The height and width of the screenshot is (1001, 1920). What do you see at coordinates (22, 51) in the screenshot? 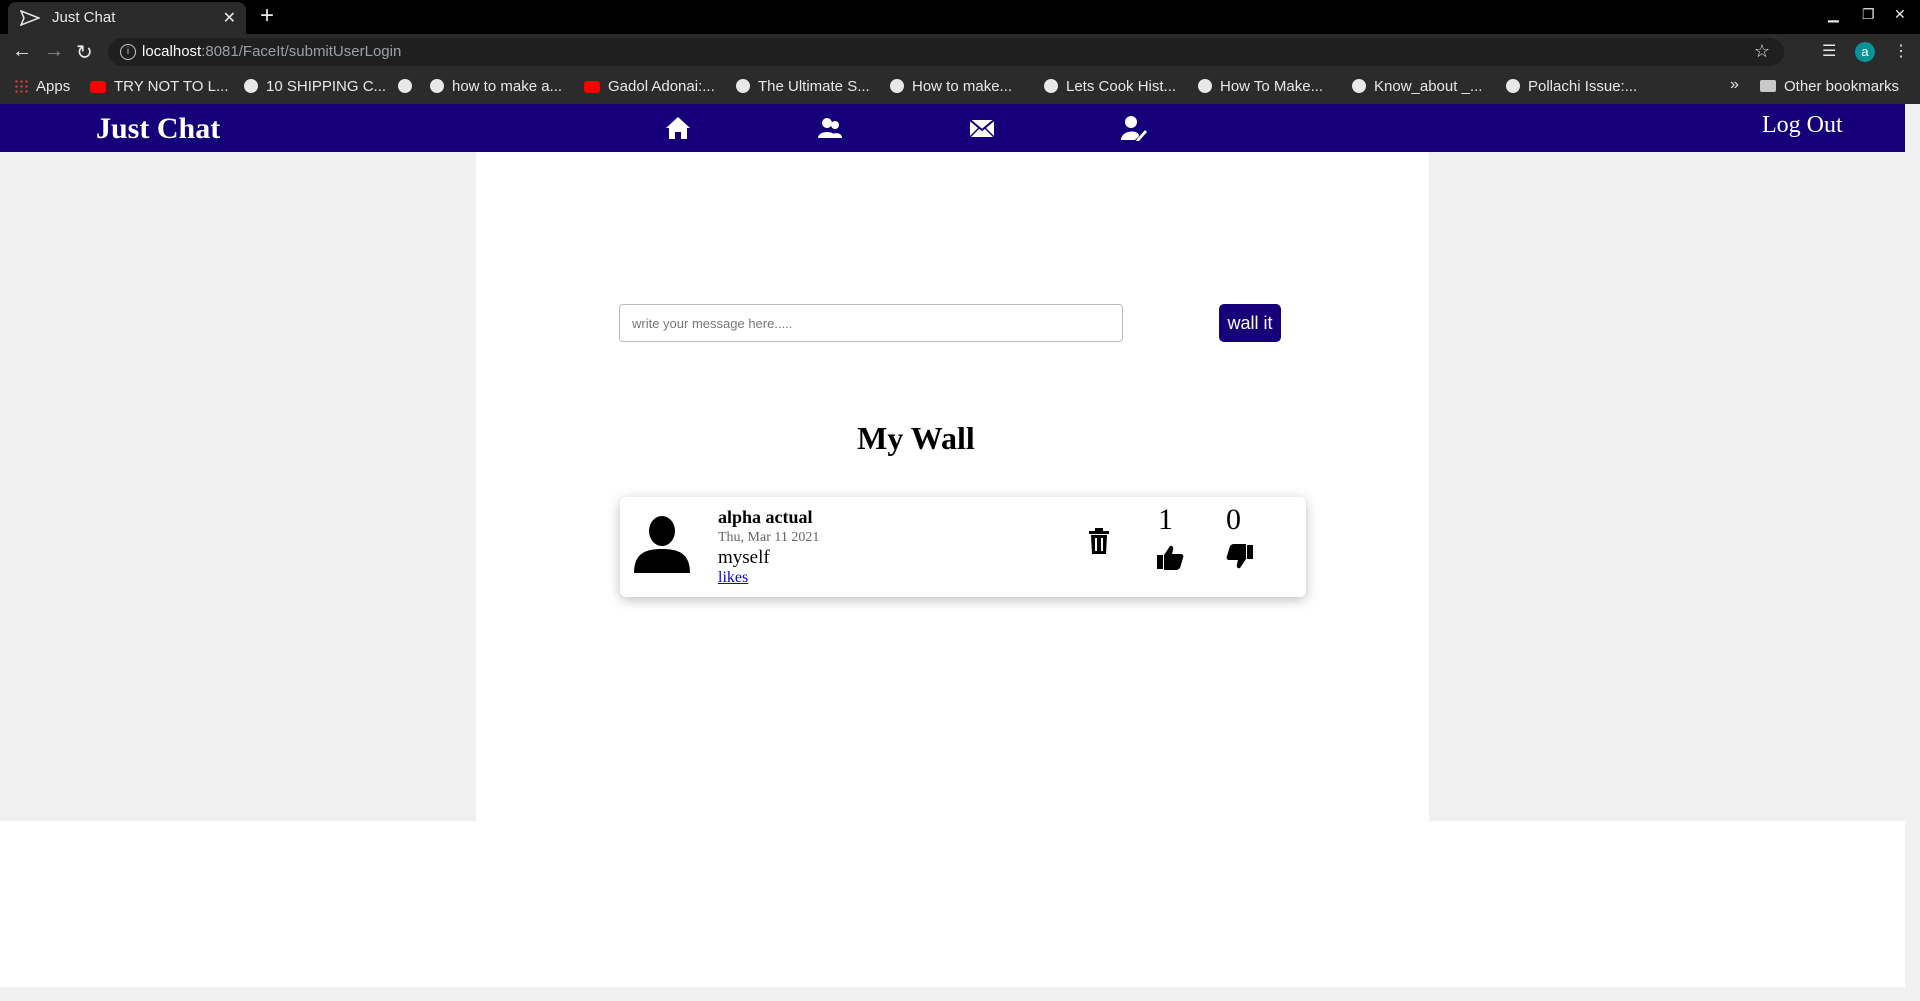
I see `back-icon: ←` at bounding box center [22, 51].